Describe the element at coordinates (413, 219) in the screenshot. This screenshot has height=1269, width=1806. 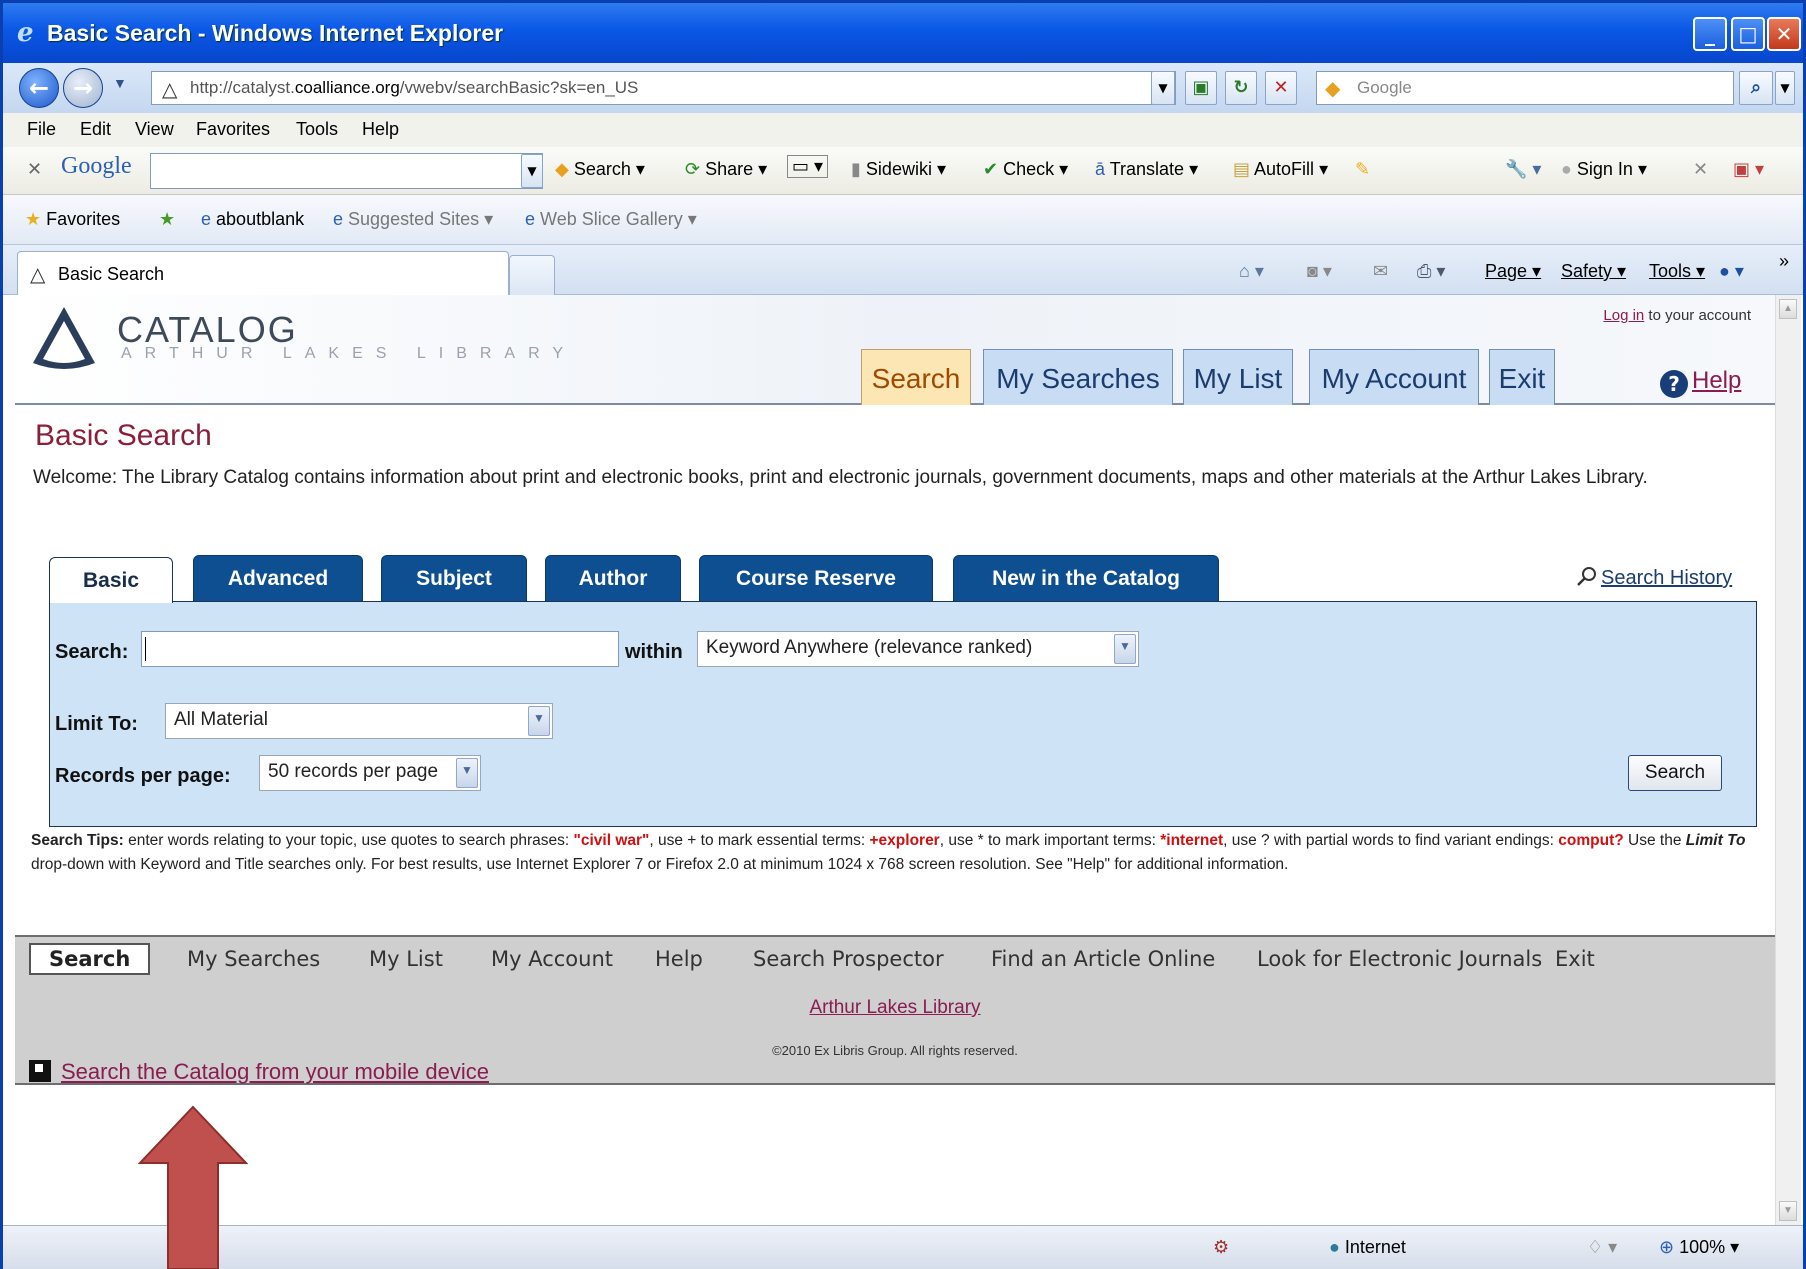
I see `favorite-suggested-sites: e Suggested Sites ▾` at that location.